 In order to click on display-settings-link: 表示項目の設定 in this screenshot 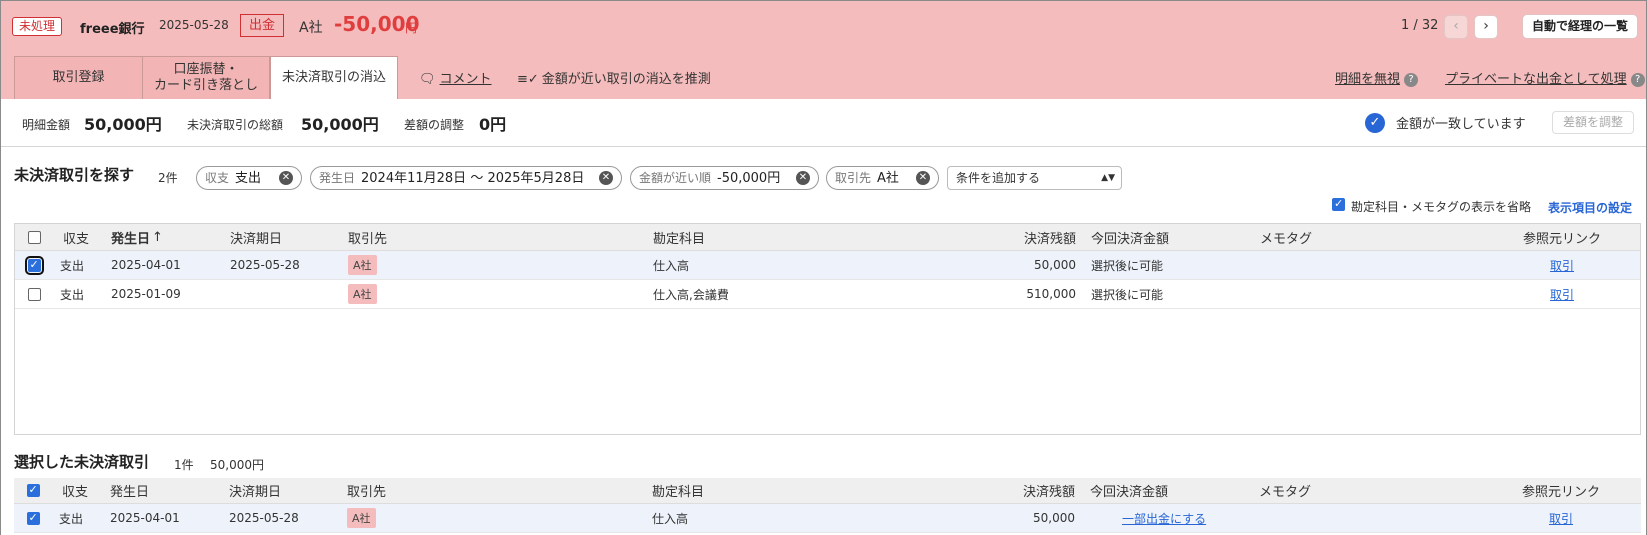, I will do `click(1590, 207)`.